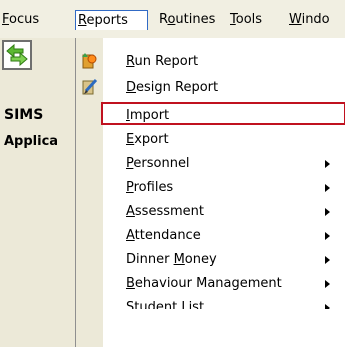 Image resolution: width=345 pixels, height=347 pixels. What do you see at coordinates (130, 139) in the screenshot?
I see `menu-item-label: E` at bounding box center [130, 139].